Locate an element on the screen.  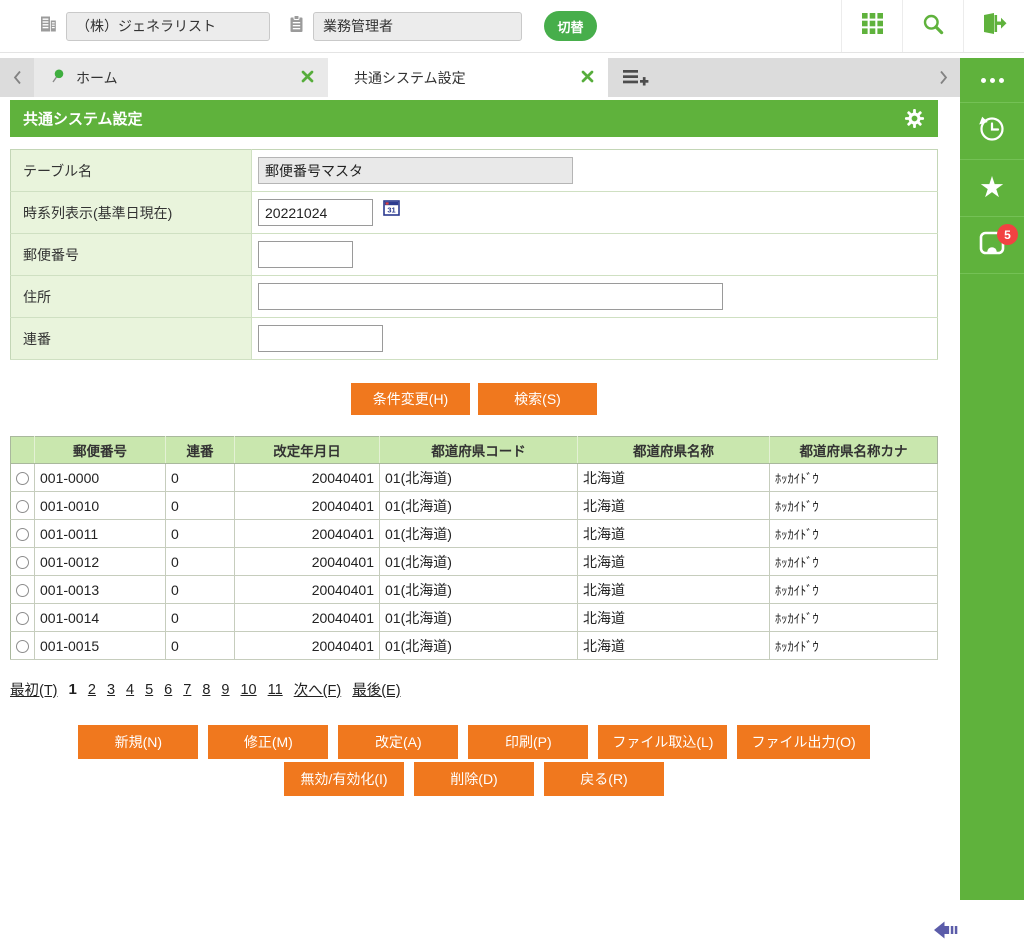
page-last-link: 最後(E) is located at coordinates (376, 689).